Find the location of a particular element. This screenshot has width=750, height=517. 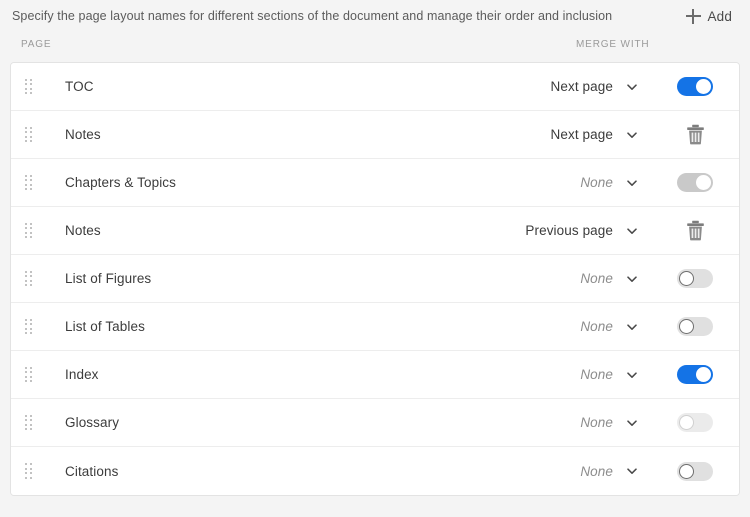

page-layout-name: Glossary is located at coordinates (92, 422).